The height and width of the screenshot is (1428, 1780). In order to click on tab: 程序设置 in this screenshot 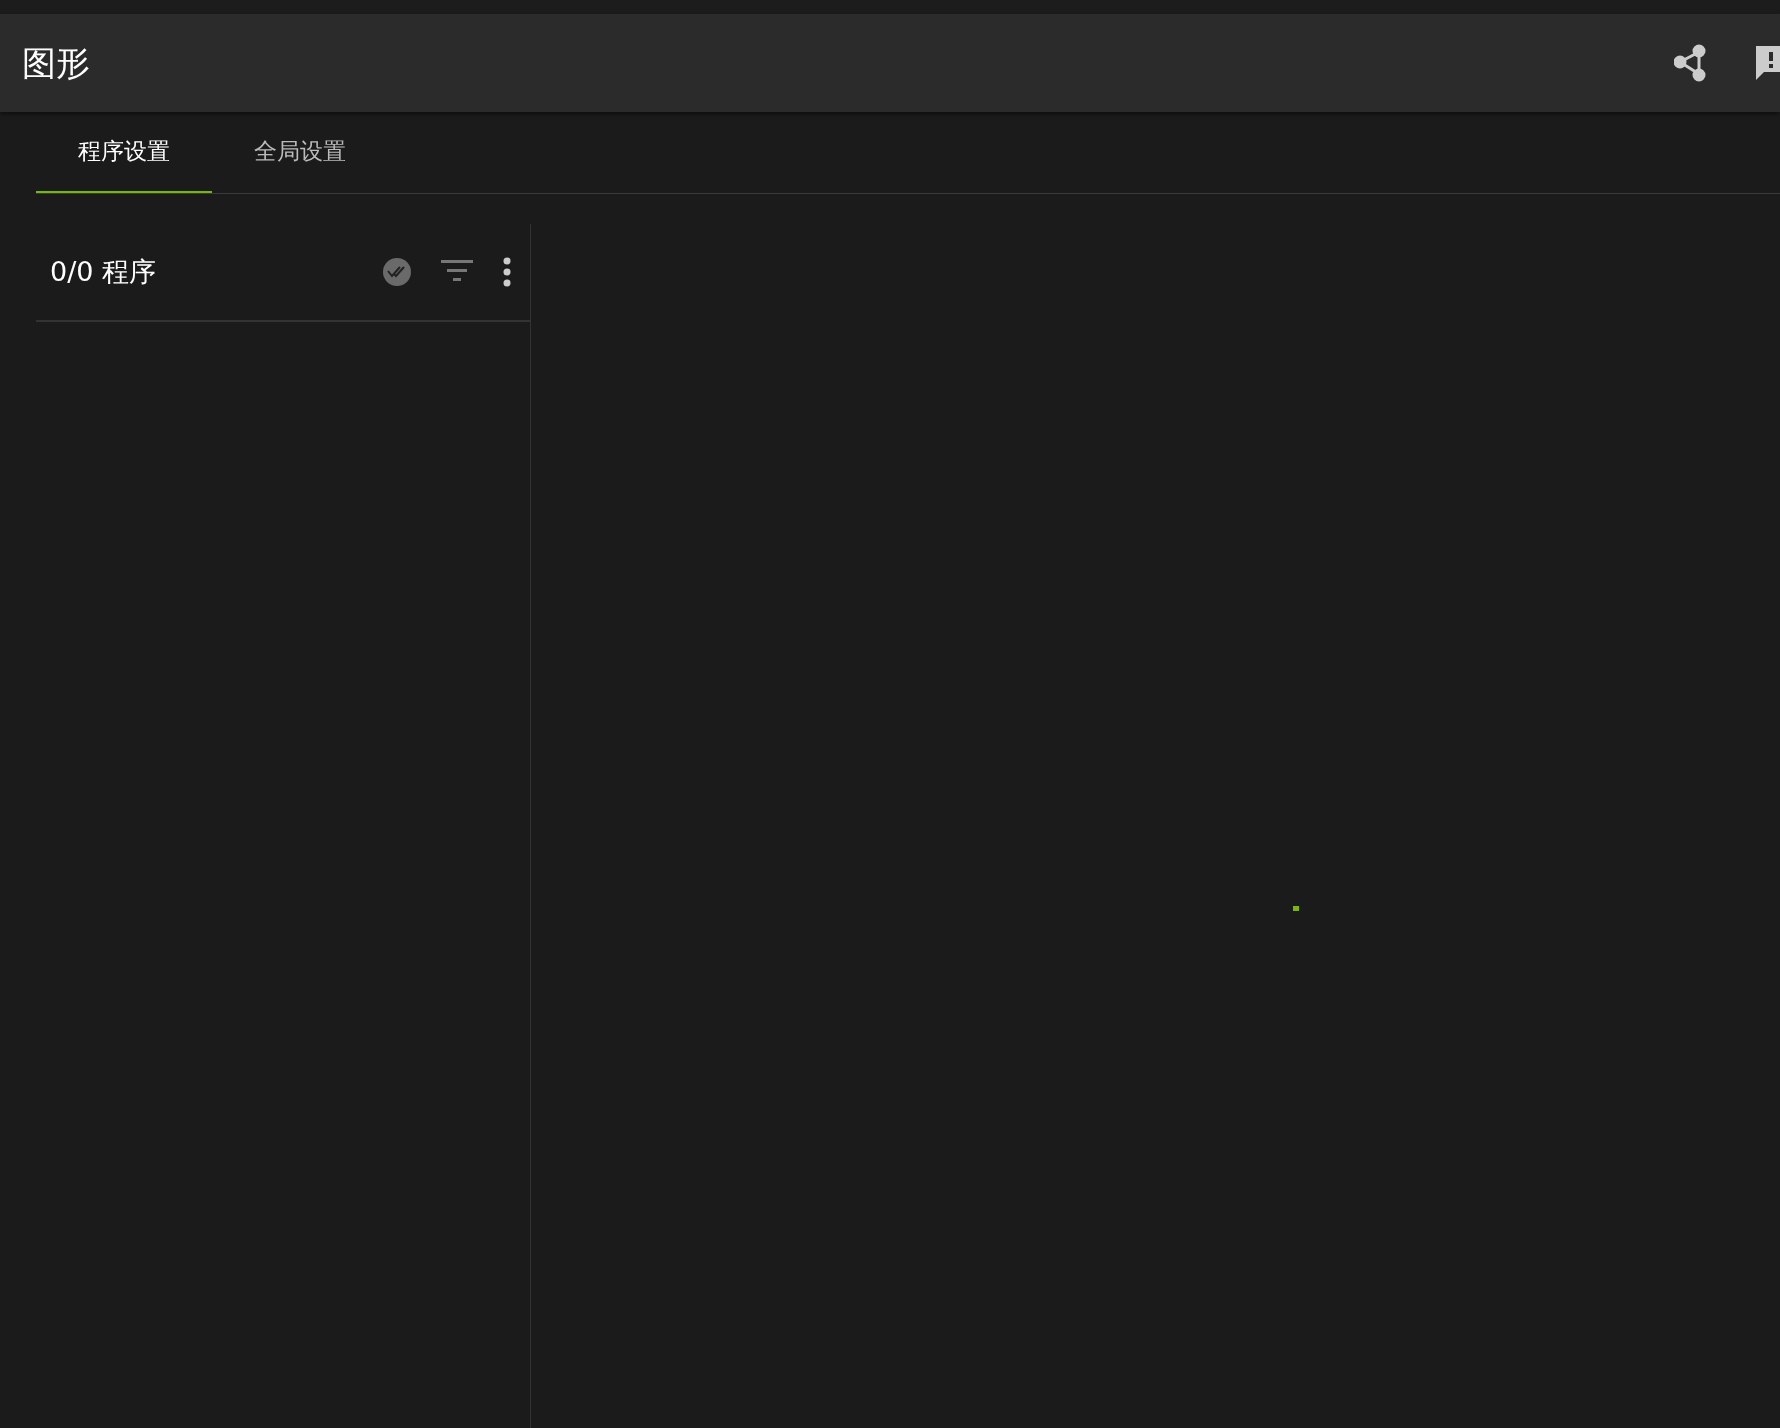, I will do `click(124, 152)`.